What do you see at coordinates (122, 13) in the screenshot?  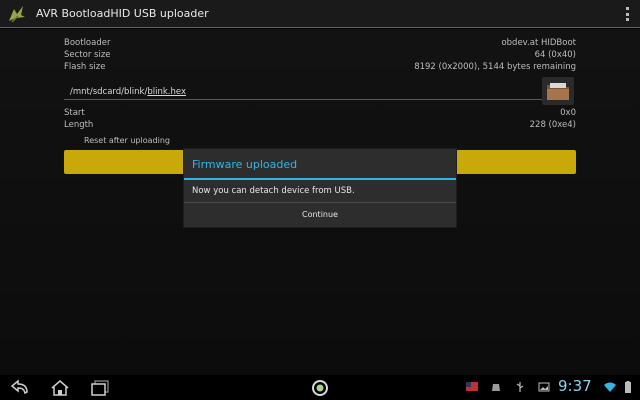 I see `app-title: AVR BootloadHID USB uploader` at bounding box center [122, 13].